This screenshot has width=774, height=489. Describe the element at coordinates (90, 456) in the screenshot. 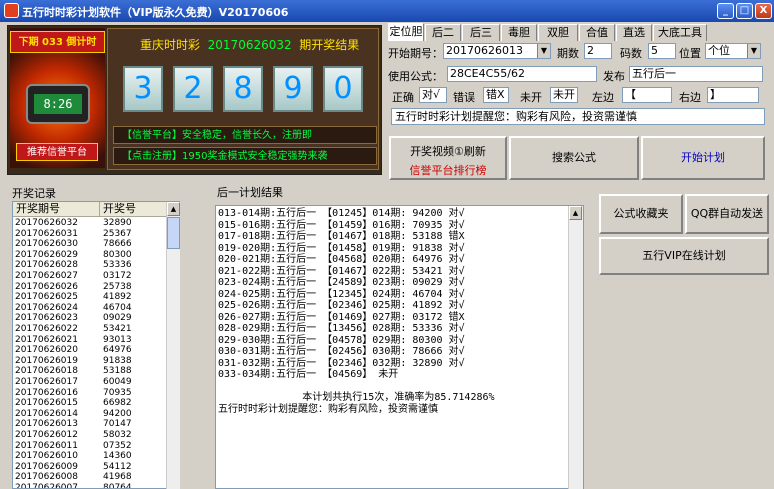

I see `table-row: 20170626010 14360` at that location.